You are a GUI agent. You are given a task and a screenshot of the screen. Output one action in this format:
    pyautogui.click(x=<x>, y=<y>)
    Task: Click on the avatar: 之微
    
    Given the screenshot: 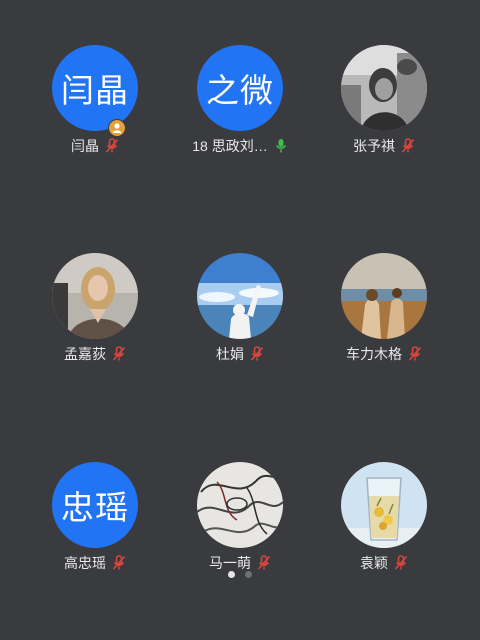 What is the action you would take?
    pyautogui.click(x=240, y=88)
    